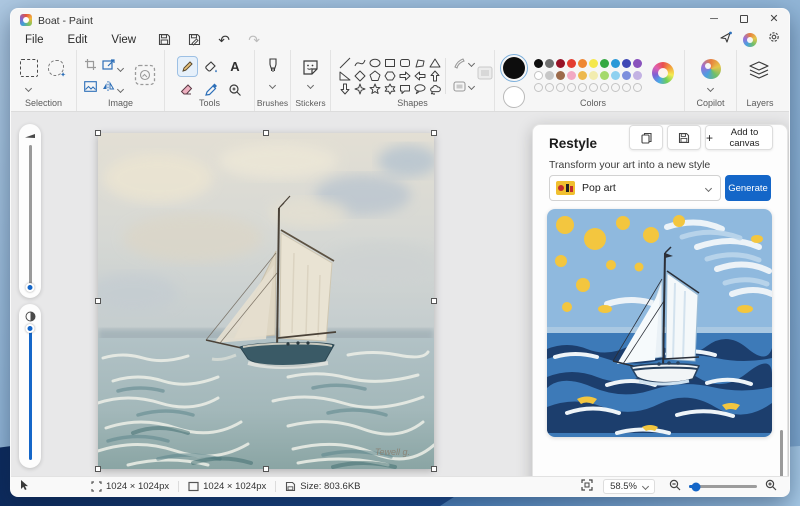  I want to click on pentagon-shape-icon, so click(375, 76).